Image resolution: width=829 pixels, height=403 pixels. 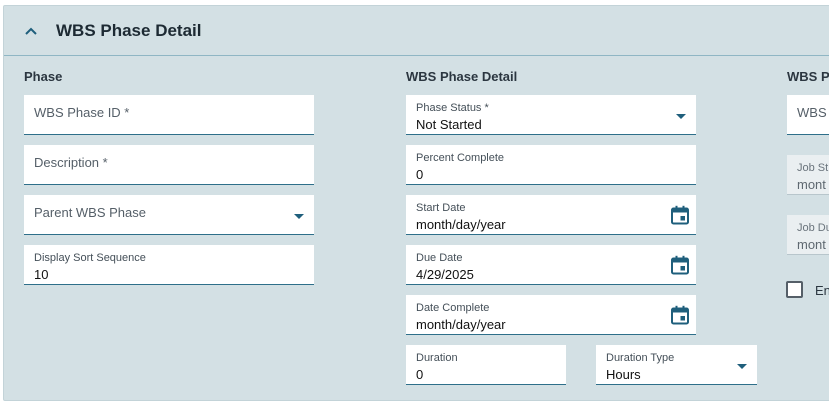 I want to click on percent-complete-field: Percent Complete 0, so click(x=551, y=165).